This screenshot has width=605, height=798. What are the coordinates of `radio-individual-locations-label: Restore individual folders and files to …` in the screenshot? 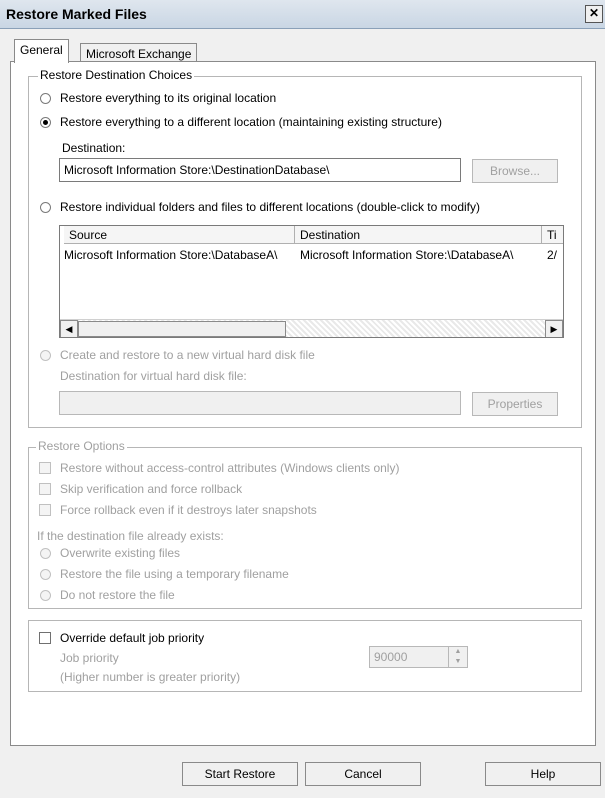 It's located at (270, 207).